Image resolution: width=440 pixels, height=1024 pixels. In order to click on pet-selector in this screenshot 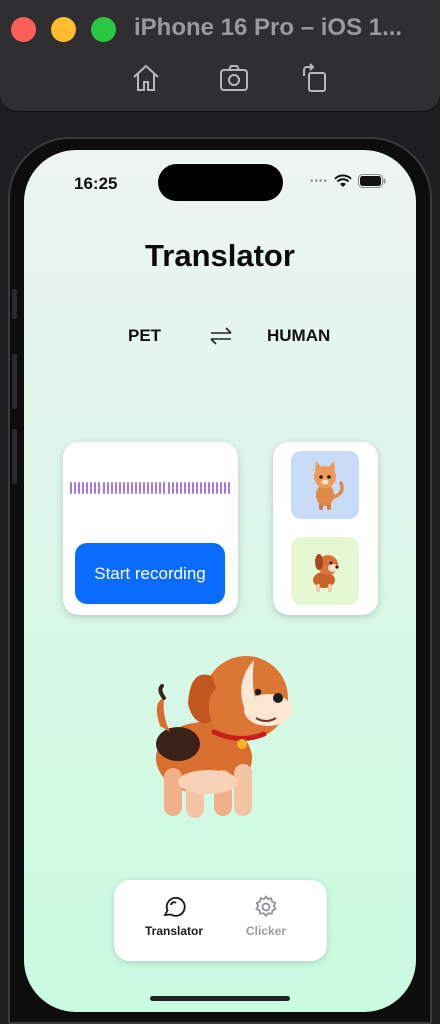, I will do `click(325, 528)`.